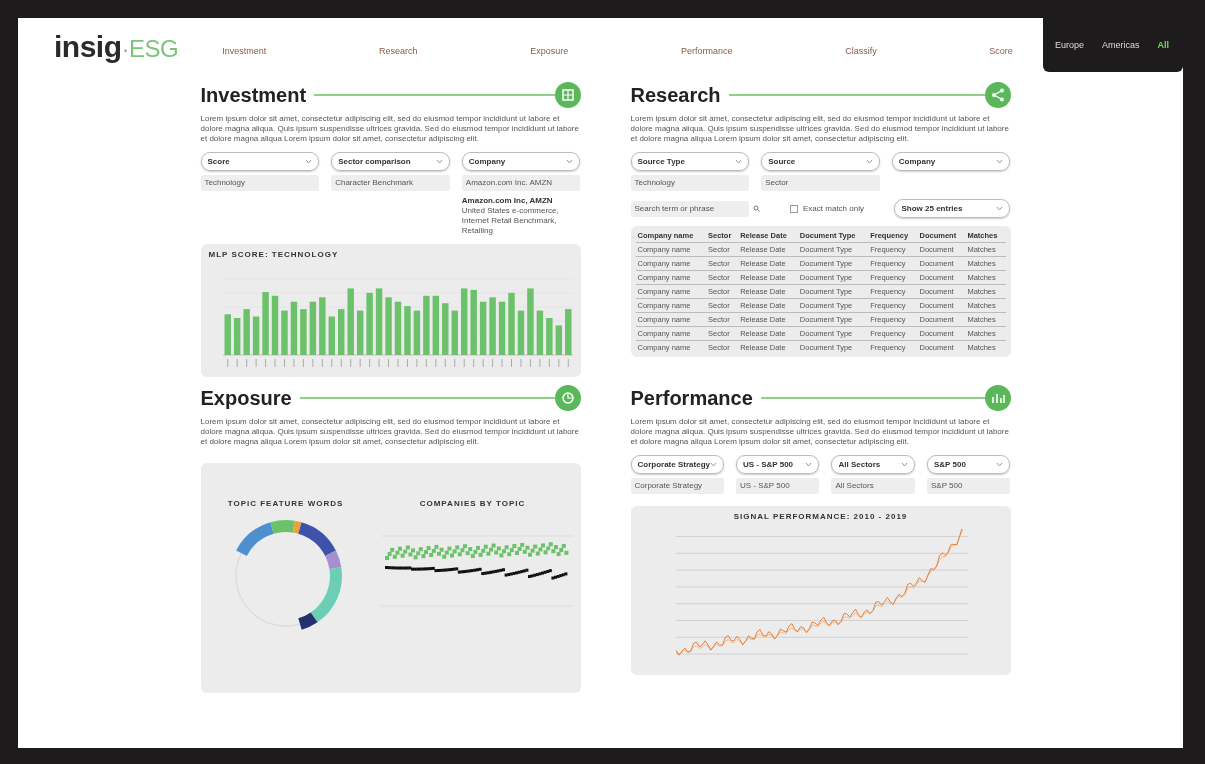 The height and width of the screenshot is (764, 1205). I want to click on selected-value: Character Benchmark, so click(390, 183).